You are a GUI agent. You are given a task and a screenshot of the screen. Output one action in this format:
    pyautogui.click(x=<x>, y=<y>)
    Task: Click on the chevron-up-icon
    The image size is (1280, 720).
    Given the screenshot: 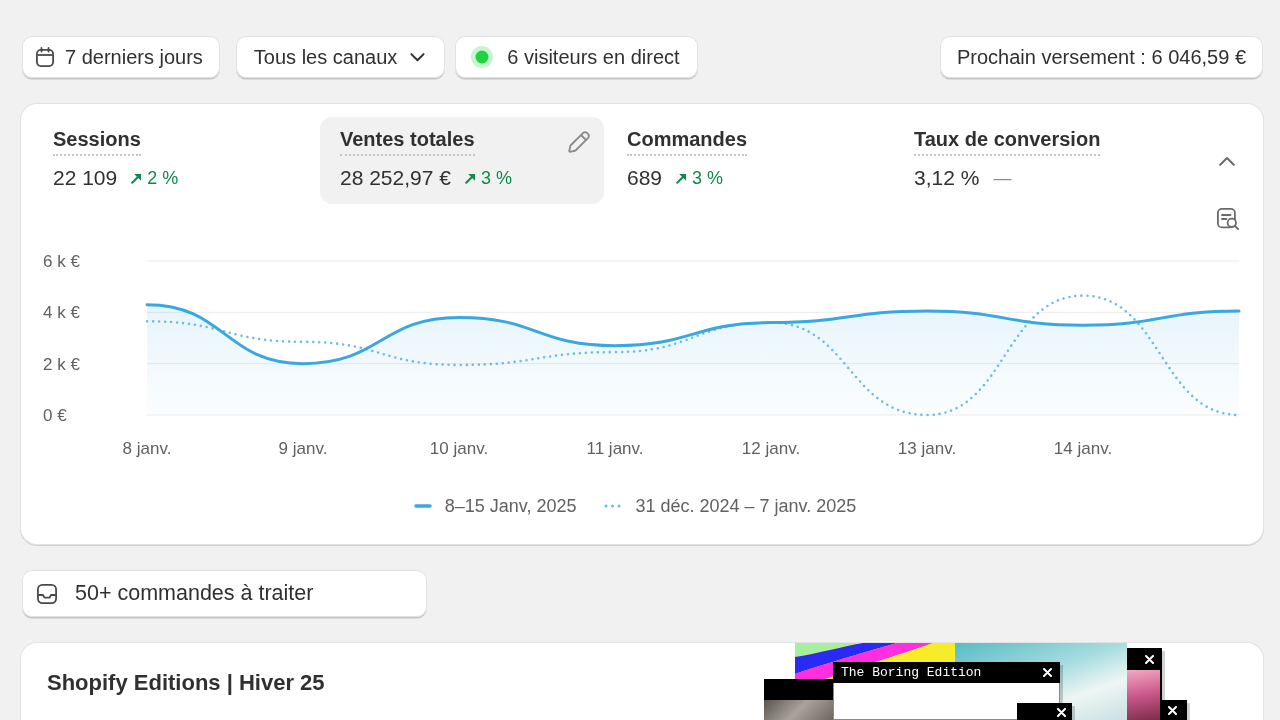 What is the action you would take?
    pyautogui.click(x=1227, y=160)
    